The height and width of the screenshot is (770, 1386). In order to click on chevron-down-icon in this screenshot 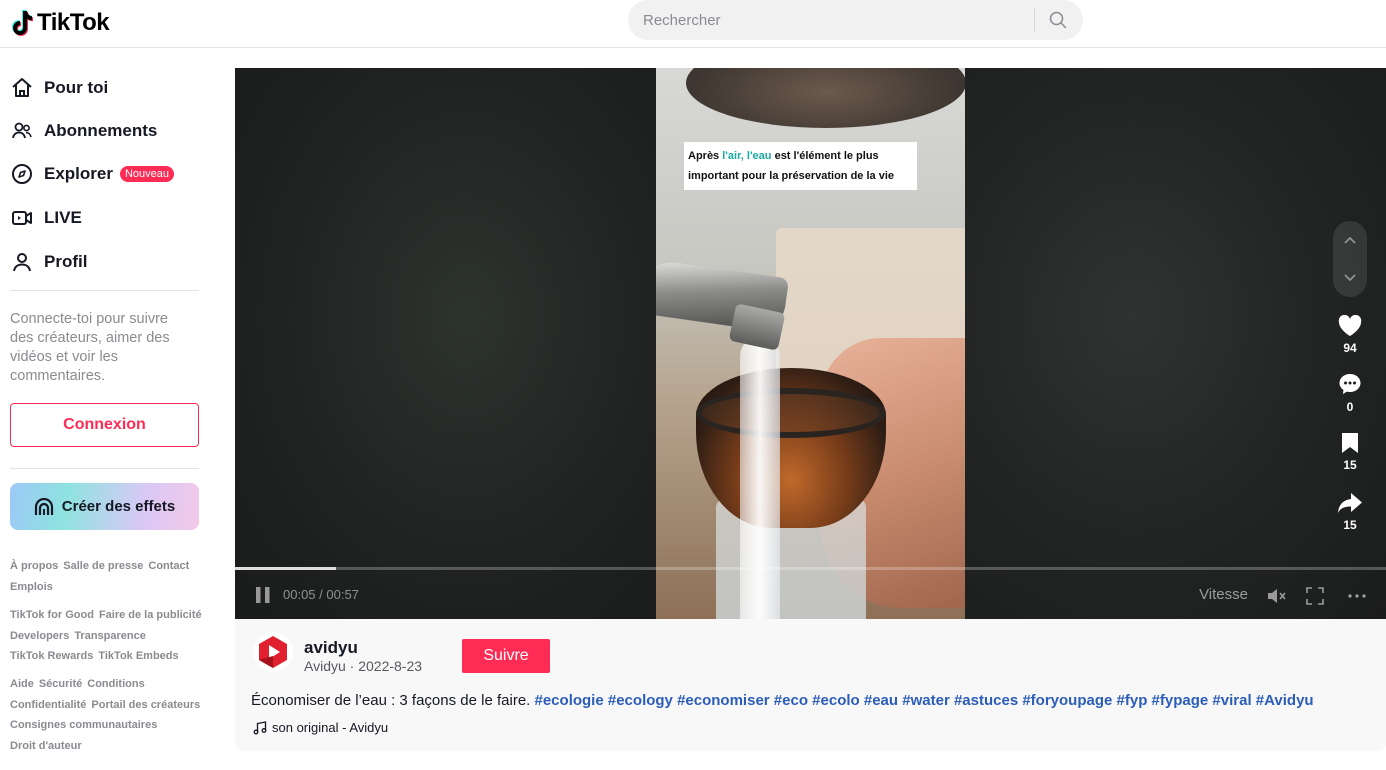, I will do `click(1350, 278)`.